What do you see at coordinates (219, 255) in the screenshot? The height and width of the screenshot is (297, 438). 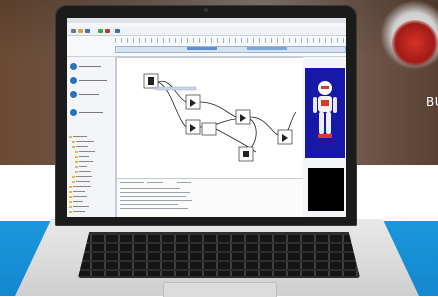 I see `laptop-keyboard` at bounding box center [219, 255].